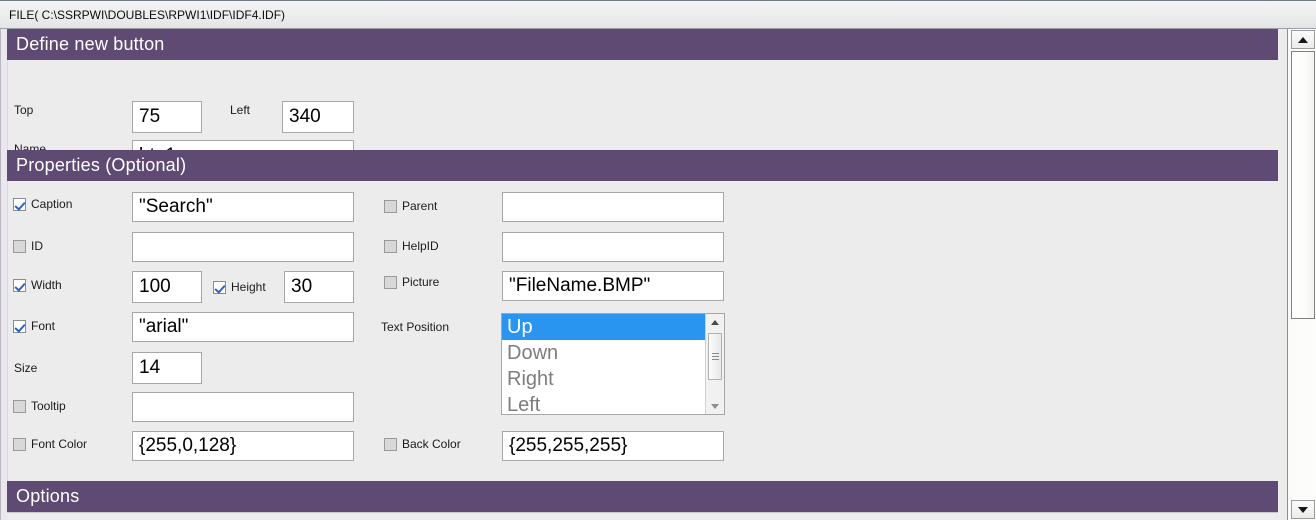  I want to click on section-header-define-new-button: Define new button, so click(642, 44).